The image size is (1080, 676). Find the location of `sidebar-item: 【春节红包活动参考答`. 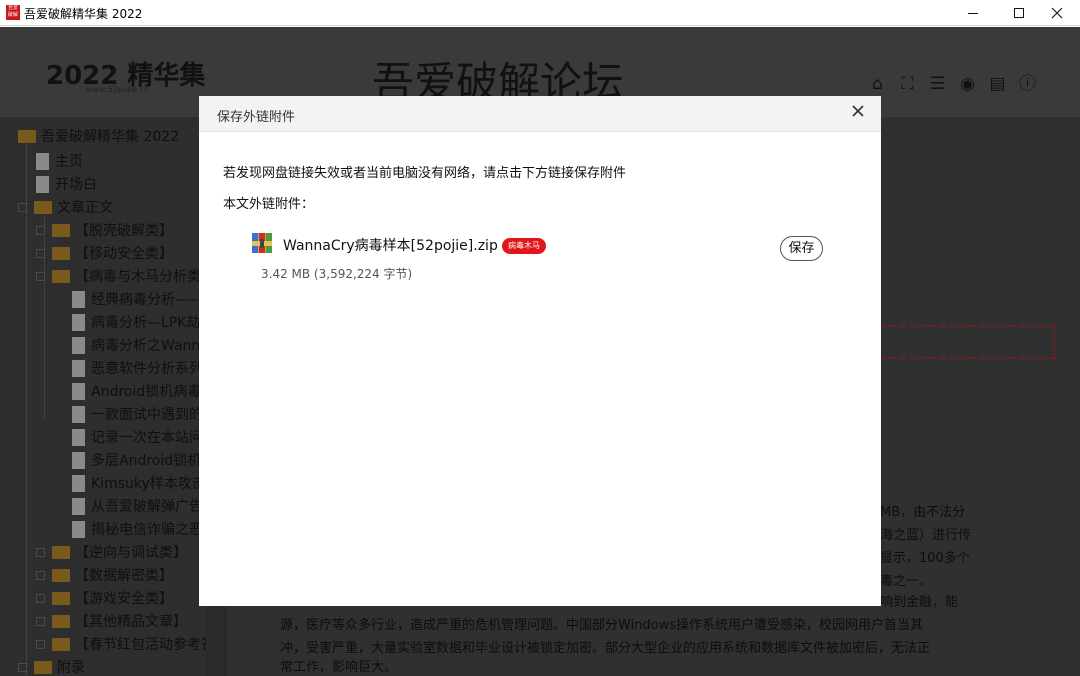

sidebar-item: 【春节红包活动参考答 is located at coordinates (121, 644).